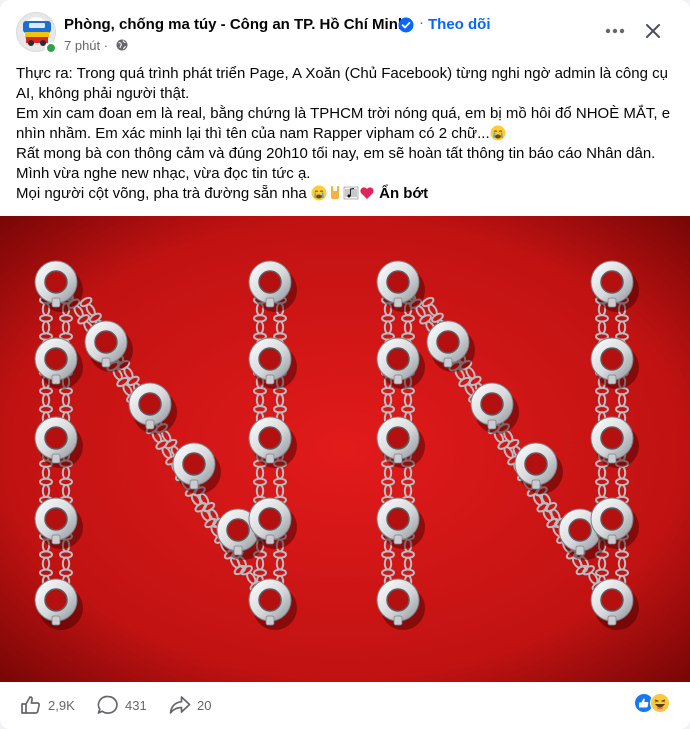 This screenshot has width=690, height=729. What do you see at coordinates (406, 25) in the screenshot?
I see `verified-badge-icon` at bounding box center [406, 25].